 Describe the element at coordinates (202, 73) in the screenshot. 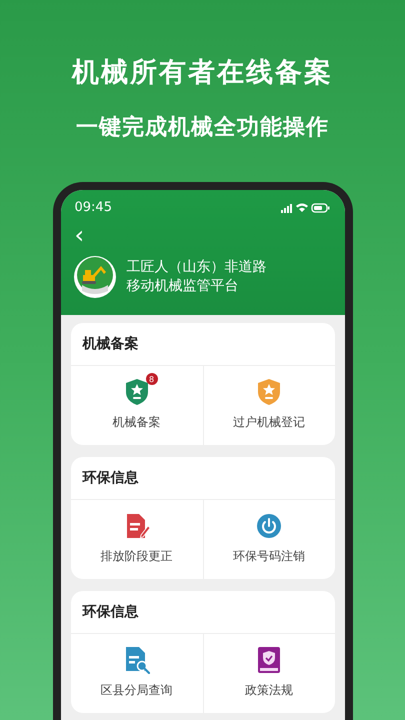

I see `headline: 机械所有者在线备案` at that location.